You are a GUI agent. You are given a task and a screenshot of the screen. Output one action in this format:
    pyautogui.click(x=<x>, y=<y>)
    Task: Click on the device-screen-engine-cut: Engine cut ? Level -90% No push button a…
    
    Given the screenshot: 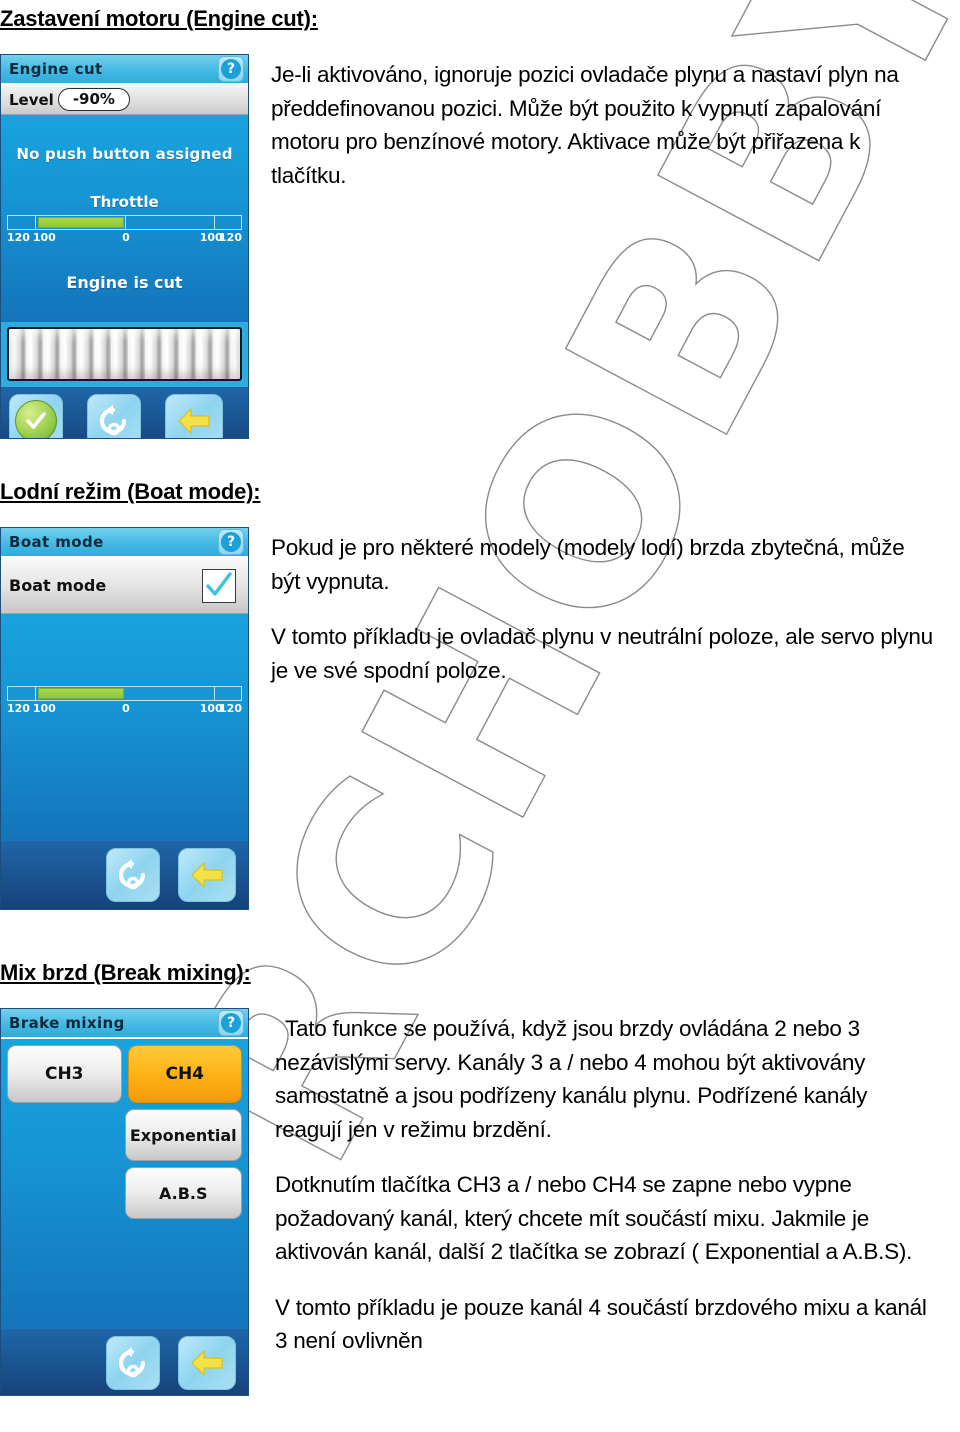 What is the action you would take?
    pyautogui.click(x=124, y=246)
    